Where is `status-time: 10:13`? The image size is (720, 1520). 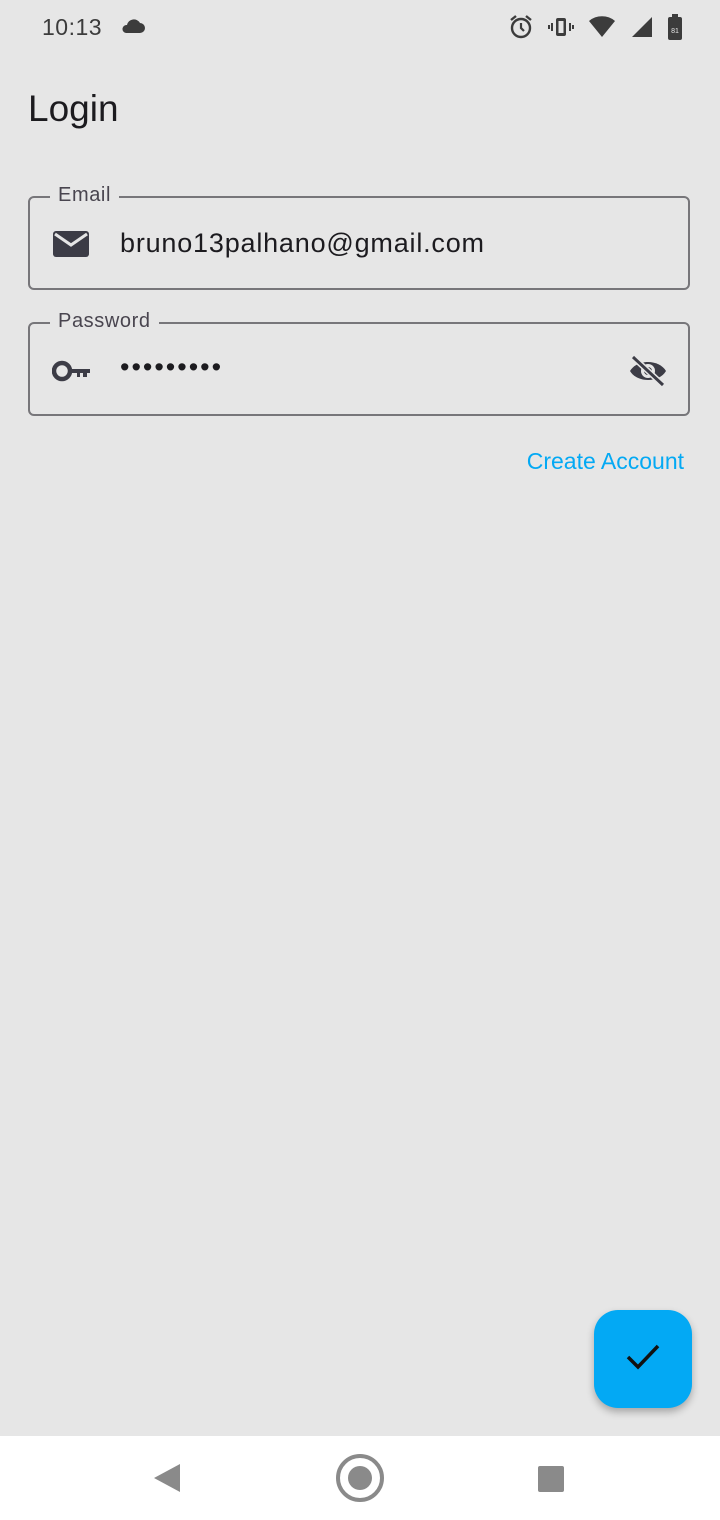
status-time: 10:13 is located at coordinates (72, 27).